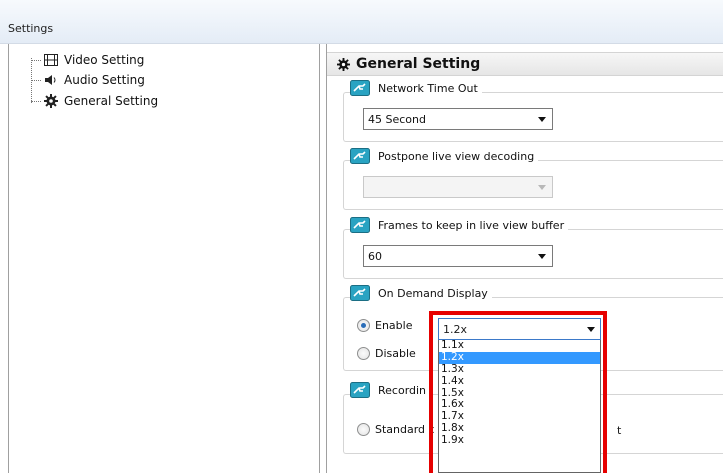 Image resolution: width=723 pixels, height=473 pixels. Describe the element at coordinates (395, 353) in the screenshot. I see `disable-label: Disable` at that location.